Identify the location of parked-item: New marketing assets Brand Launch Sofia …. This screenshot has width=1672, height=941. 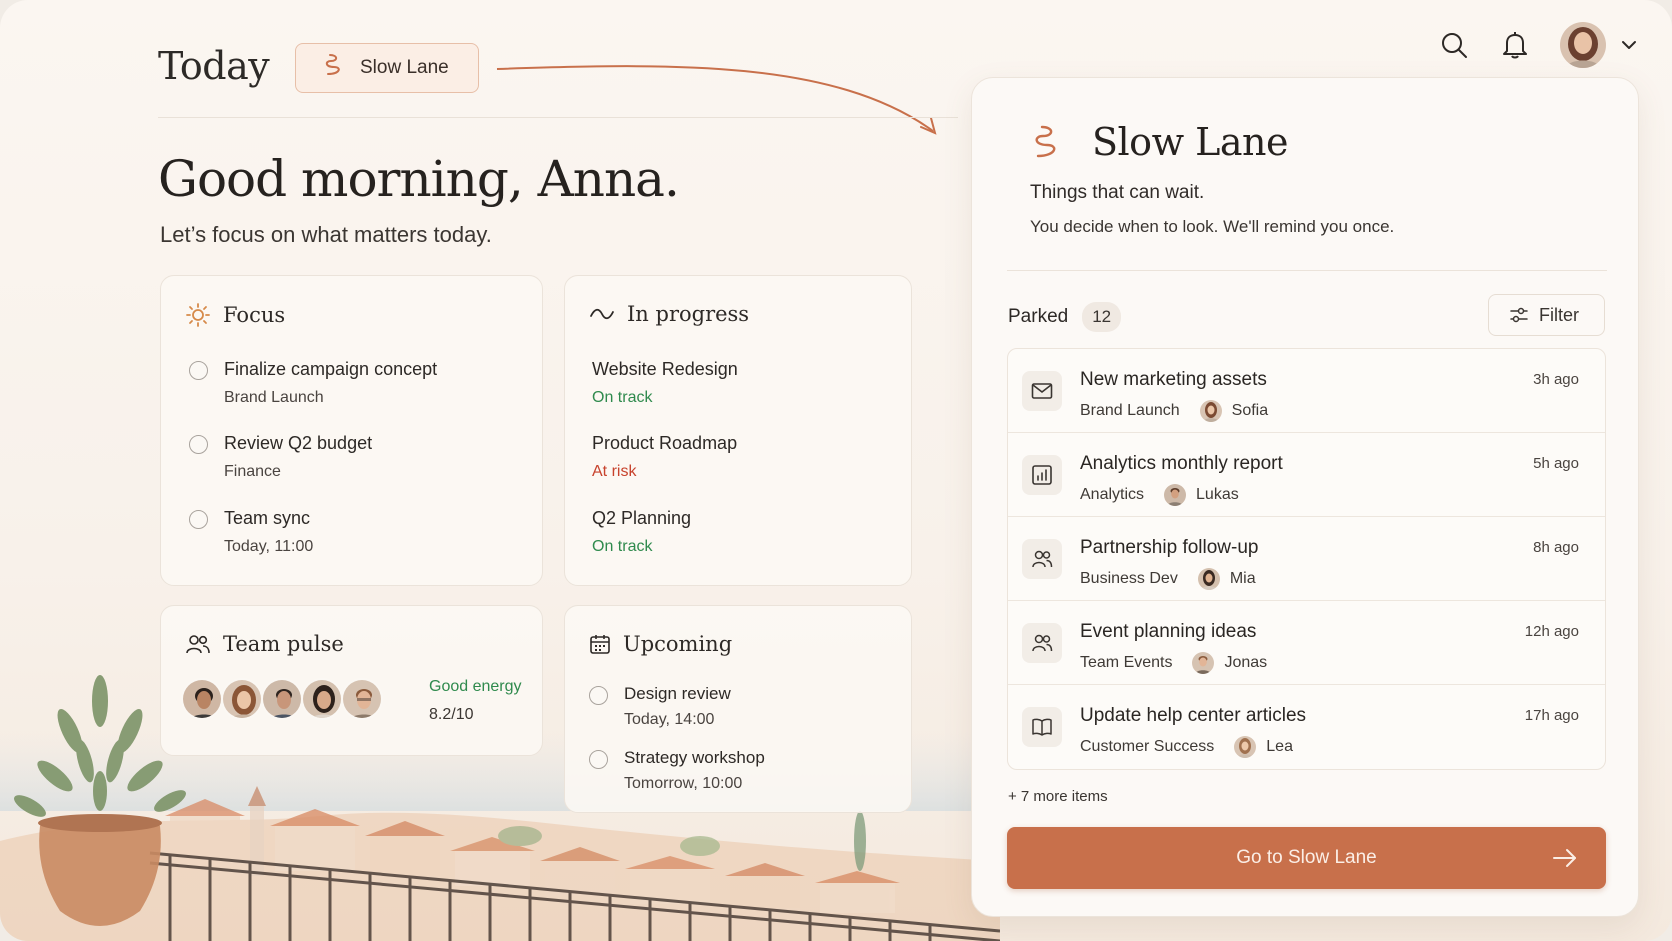
(1306, 391).